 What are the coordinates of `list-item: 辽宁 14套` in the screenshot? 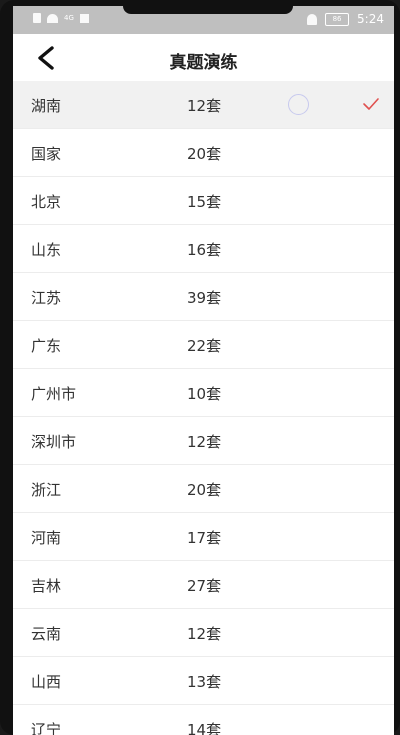 It's located at (203, 720).